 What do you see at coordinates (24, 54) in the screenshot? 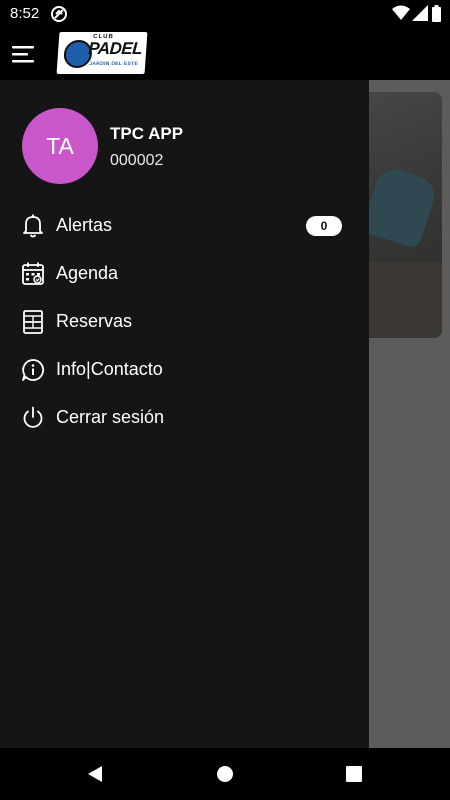
I see `hamburger-icon` at bounding box center [24, 54].